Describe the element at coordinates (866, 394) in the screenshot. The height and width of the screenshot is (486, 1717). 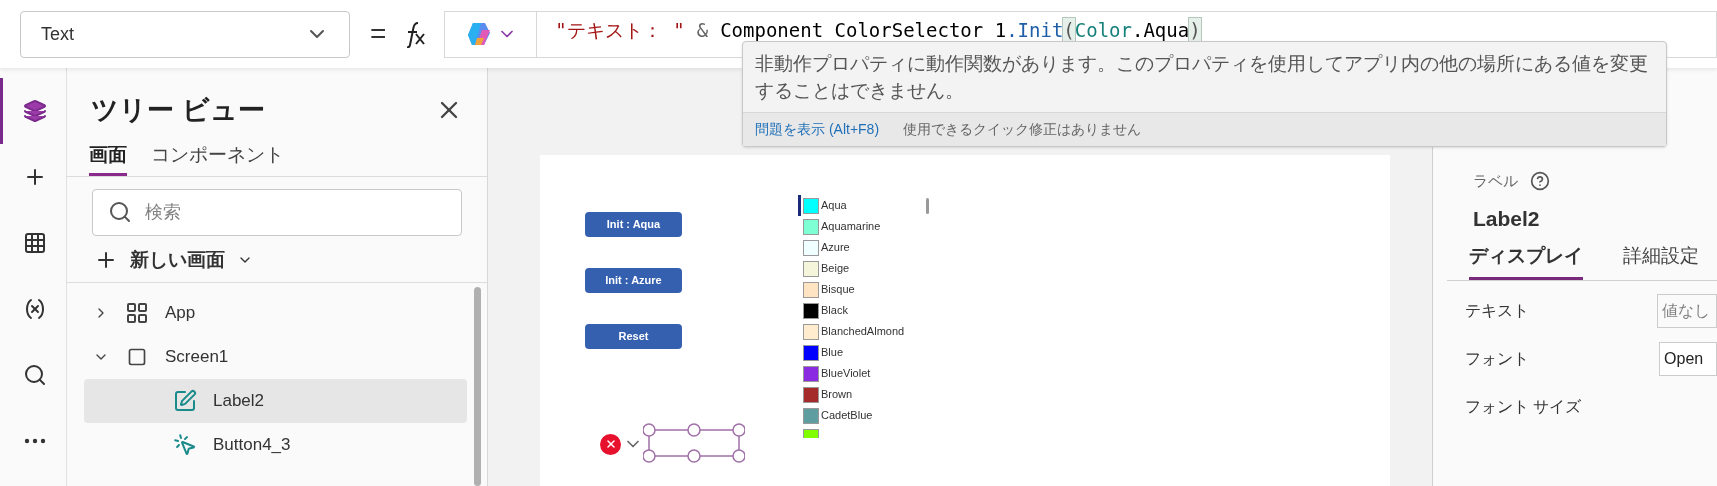
I see `color-row: Brown` at that location.